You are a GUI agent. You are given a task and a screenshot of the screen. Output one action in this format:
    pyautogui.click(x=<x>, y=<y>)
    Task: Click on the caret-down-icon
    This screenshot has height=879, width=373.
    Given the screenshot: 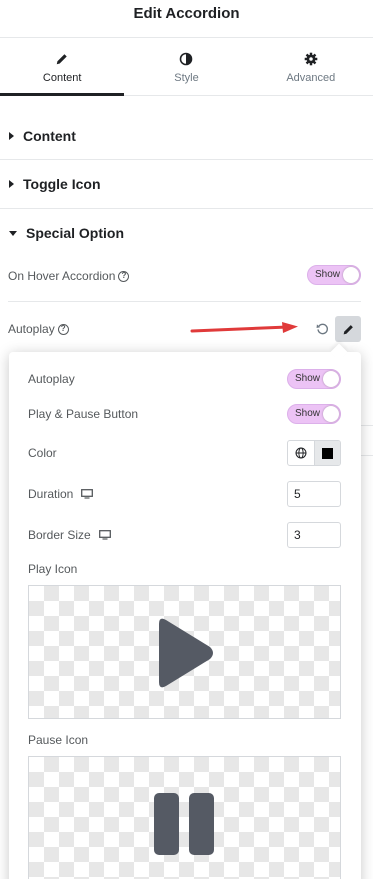 What is the action you would take?
    pyautogui.click(x=13, y=233)
    